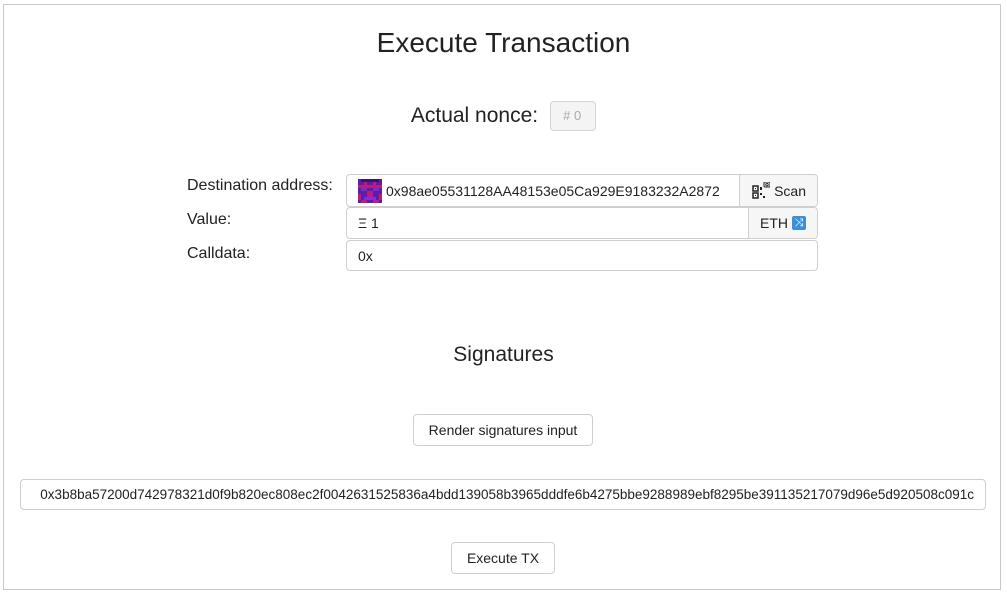 Image resolution: width=1007 pixels, height=596 pixels. What do you see at coordinates (774, 223) in the screenshot?
I see `unit-label: ETH` at bounding box center [774, 223].